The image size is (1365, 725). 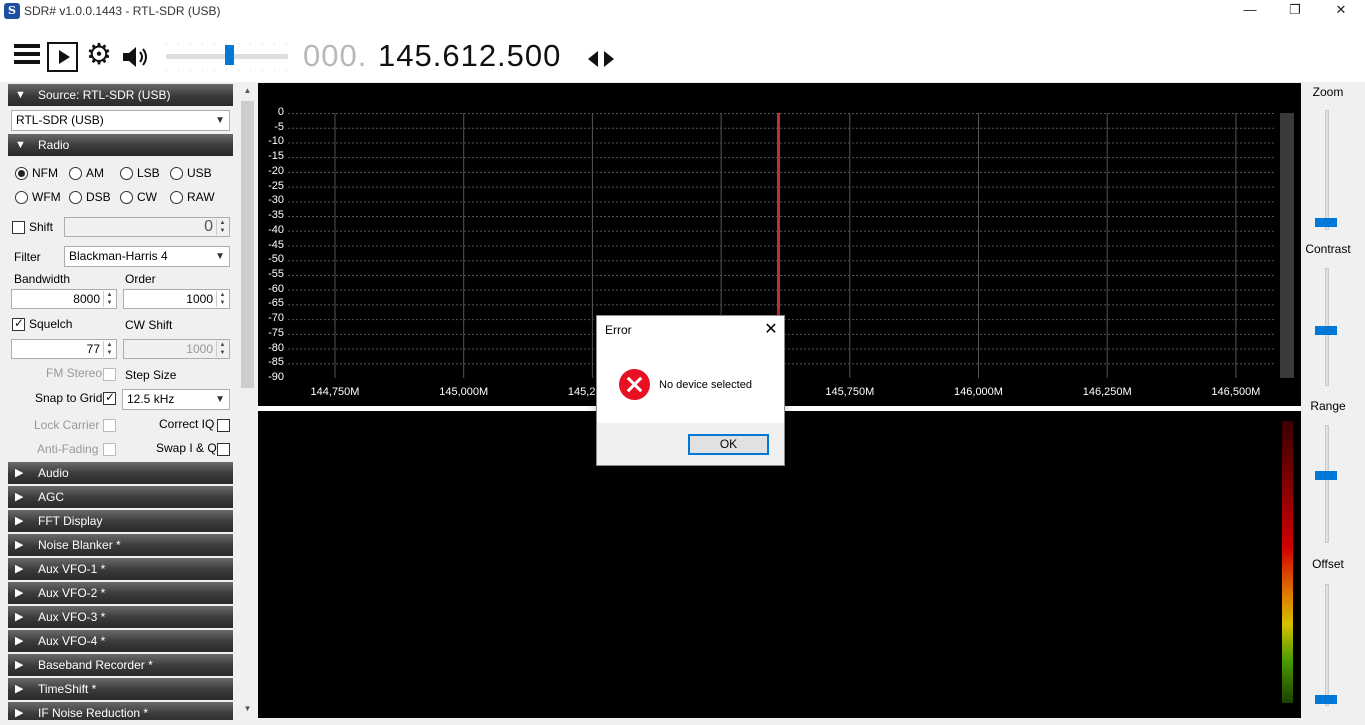 What do you see at coordinates (120, 569) in the screenshot?
I see `section-aux-vfo-1-header: ▶ Aux VFO-1 *` at bounding box center [120, 569].